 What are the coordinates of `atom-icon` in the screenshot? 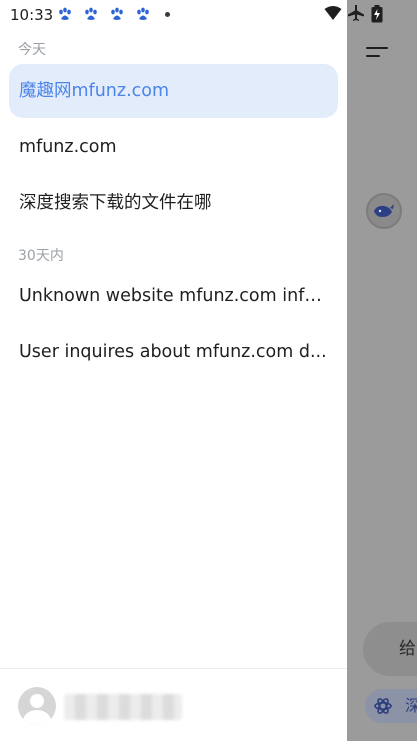 It's located at (383, 706).